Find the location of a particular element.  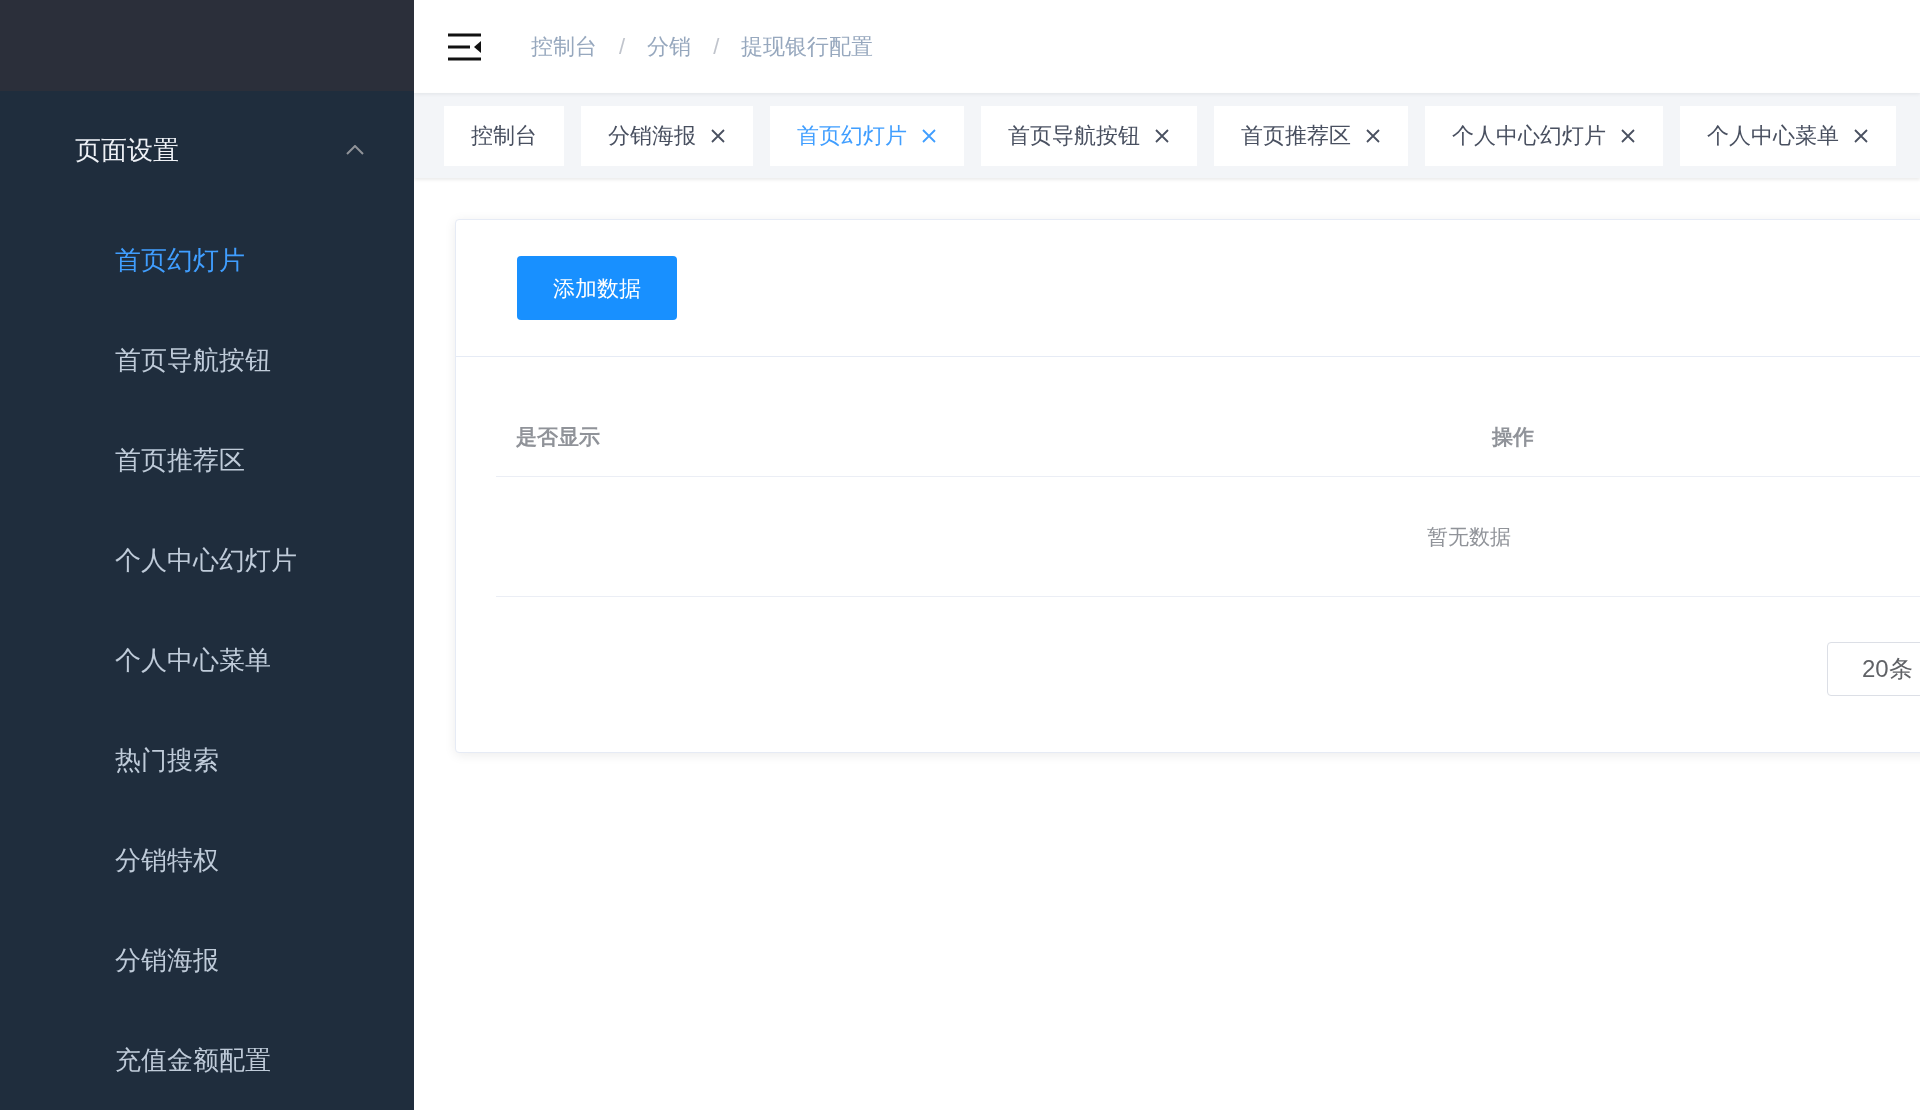

sidebar-item: 首页幻灯片 is located at coordinates (207, 260).